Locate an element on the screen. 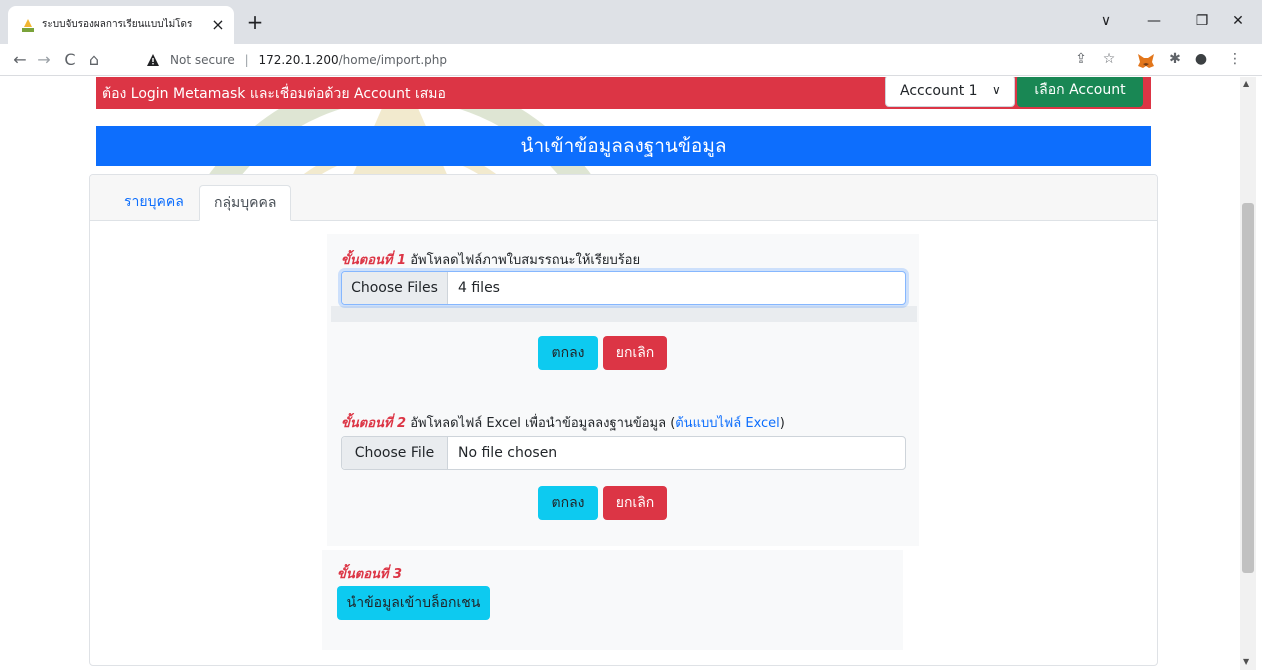  security-label: Not secure is located at coordinates (202, 60).